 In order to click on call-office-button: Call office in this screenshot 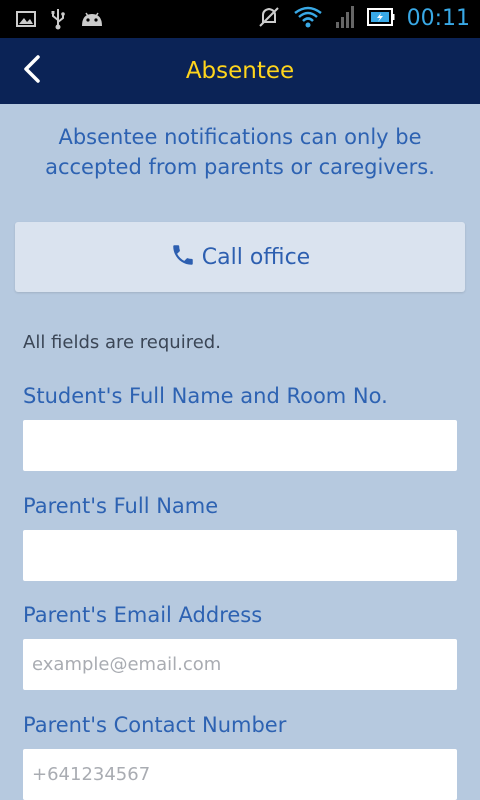, I will do `click(240, 257)`.